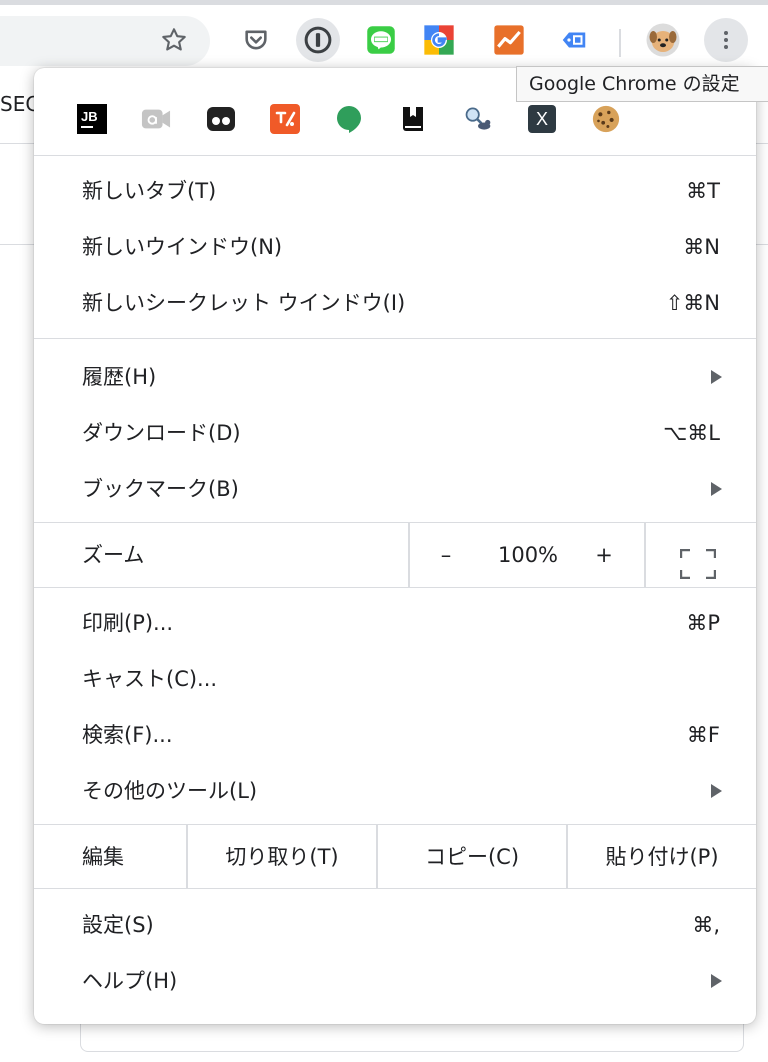 This screenshot has width=768, height=1062. What do you see at coordinates (89, 116) in the screenshot?
I see `jetbrains-label: JB` at bounding box center [89, 116].